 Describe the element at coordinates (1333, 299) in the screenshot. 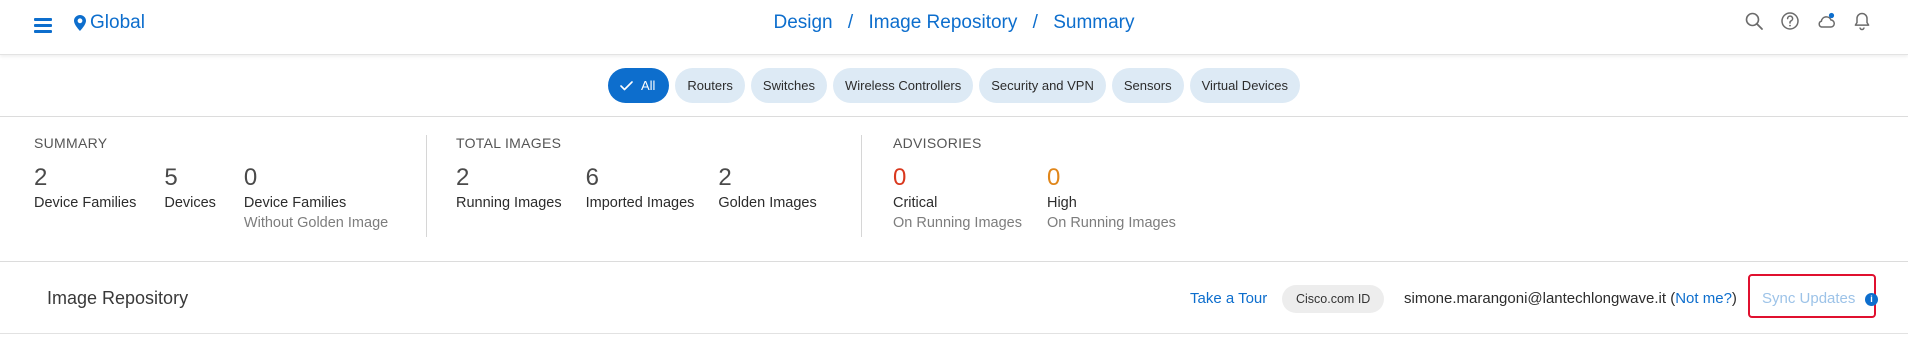

I see `cisco-id-badge: Cisco.com ID` at that location.